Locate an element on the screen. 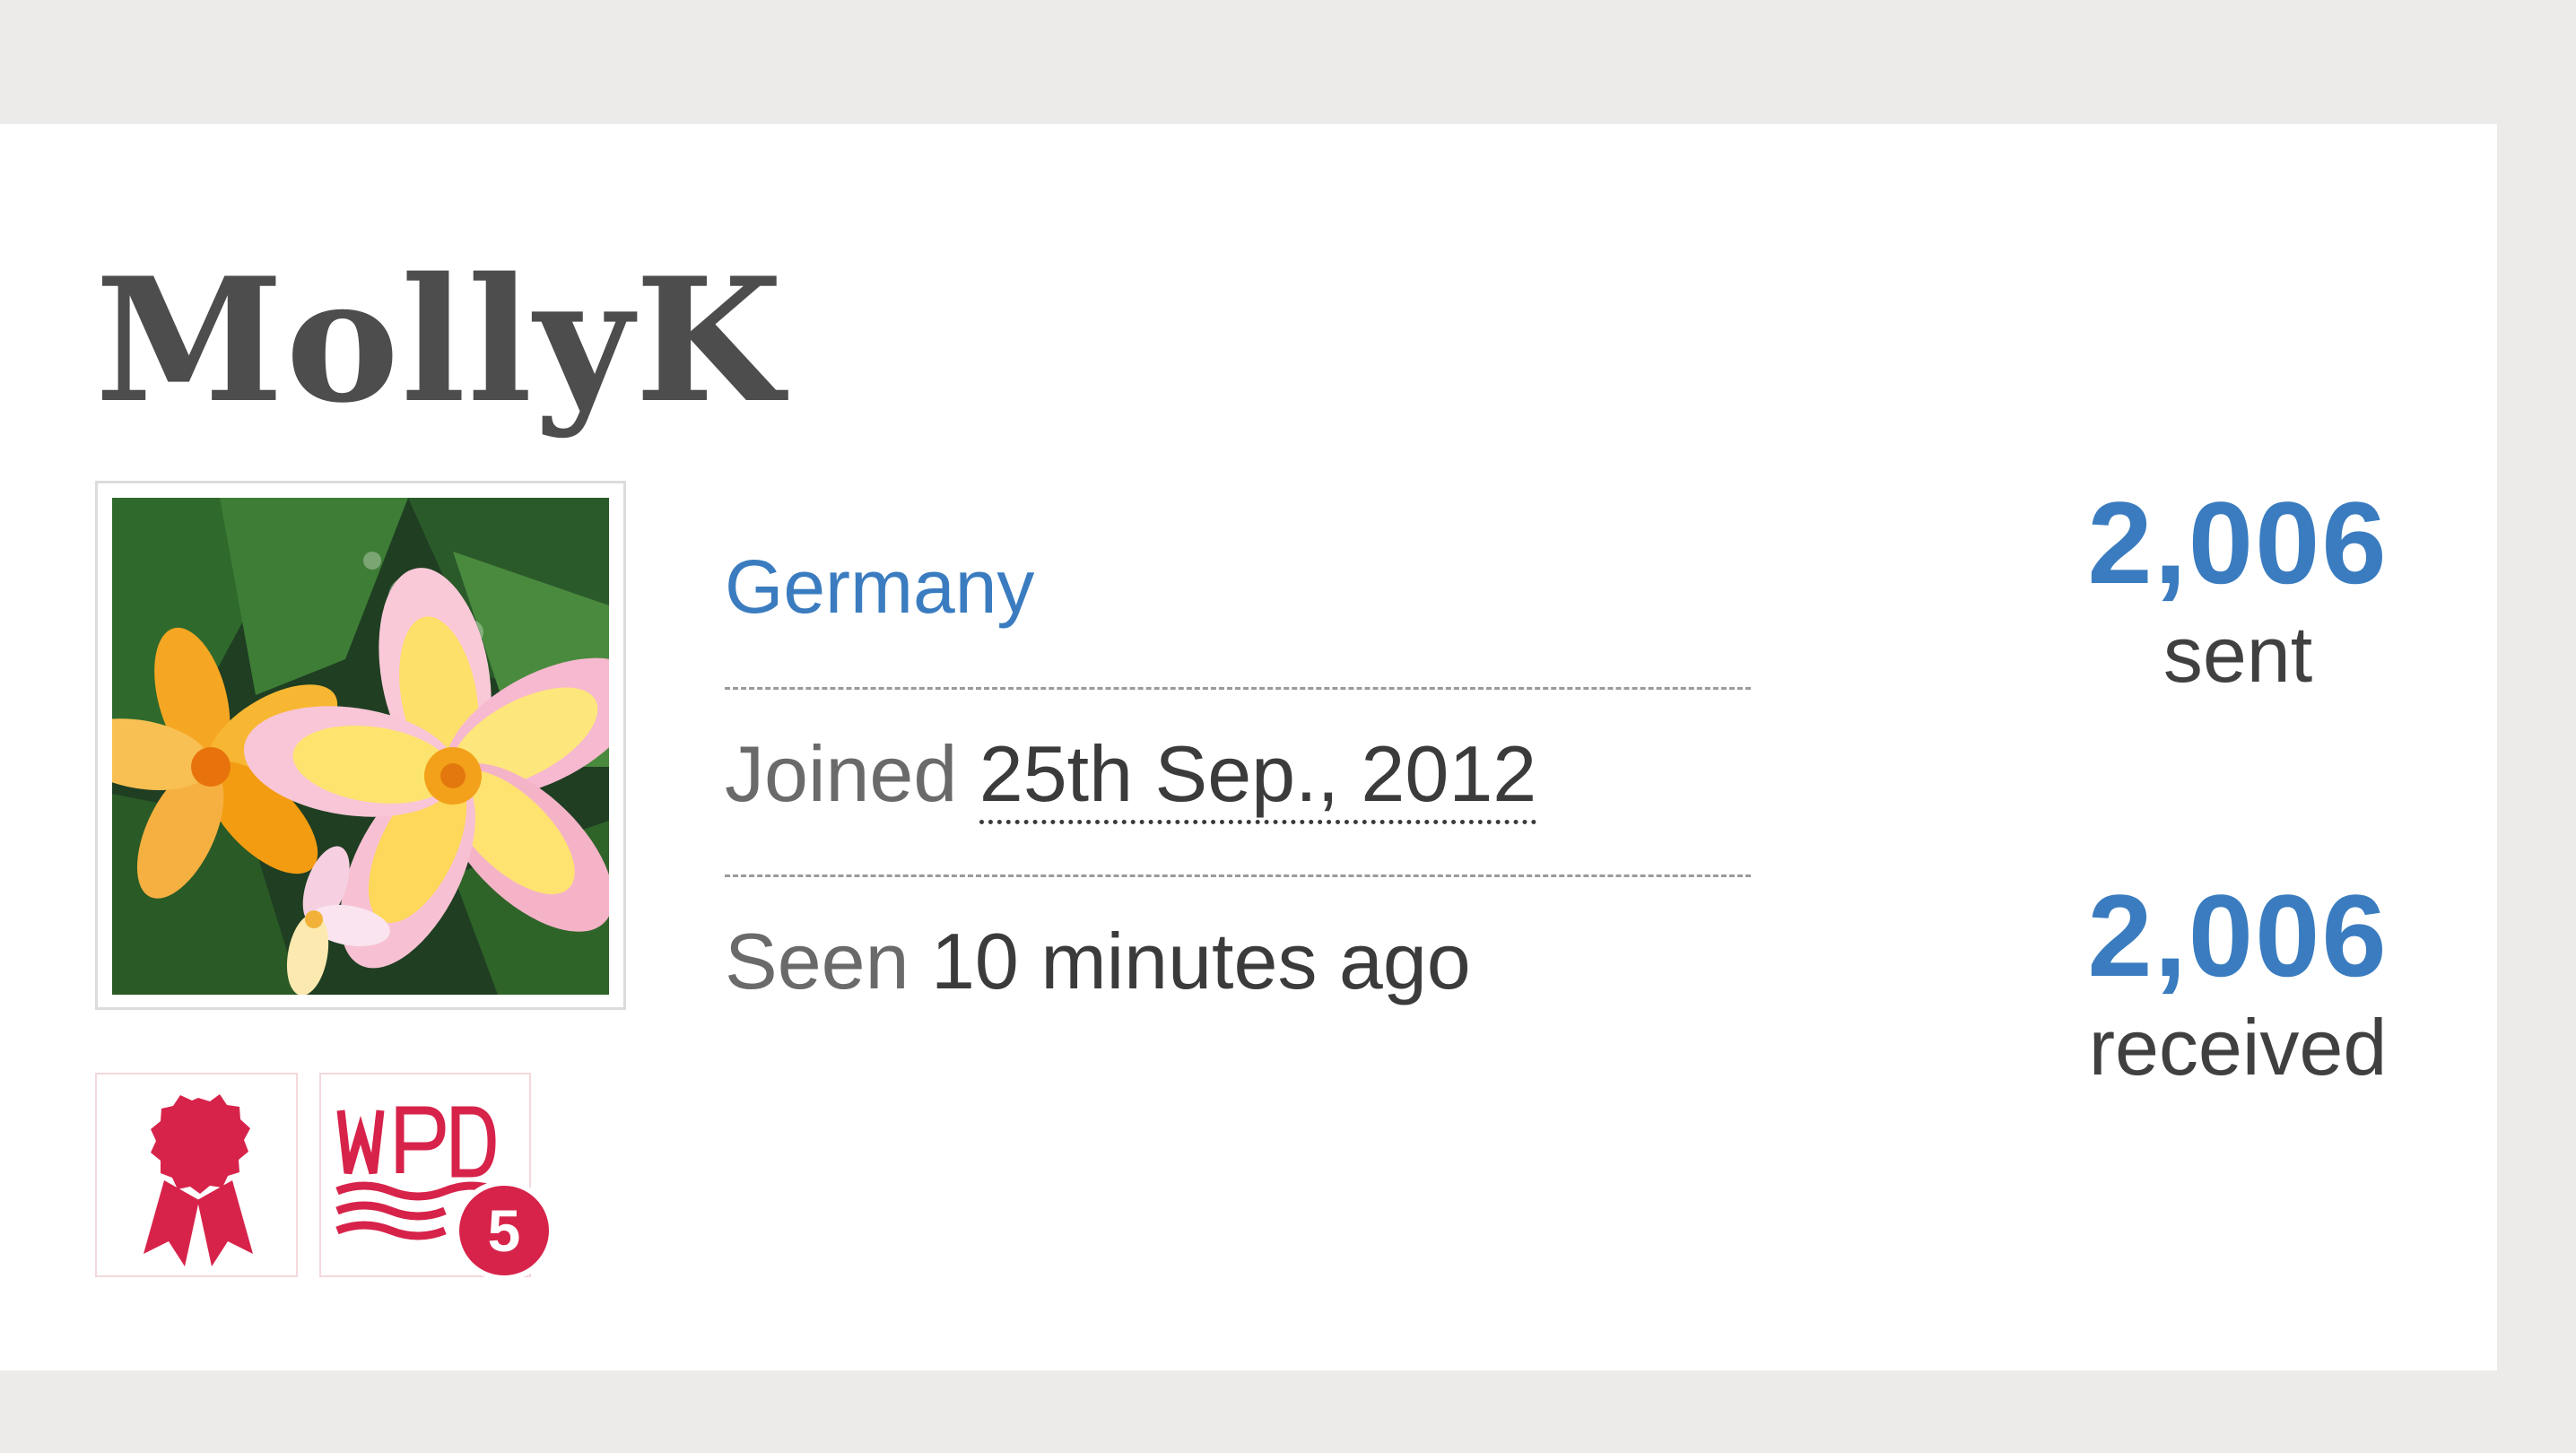  avatar-image is located at coordinates (360, 746).